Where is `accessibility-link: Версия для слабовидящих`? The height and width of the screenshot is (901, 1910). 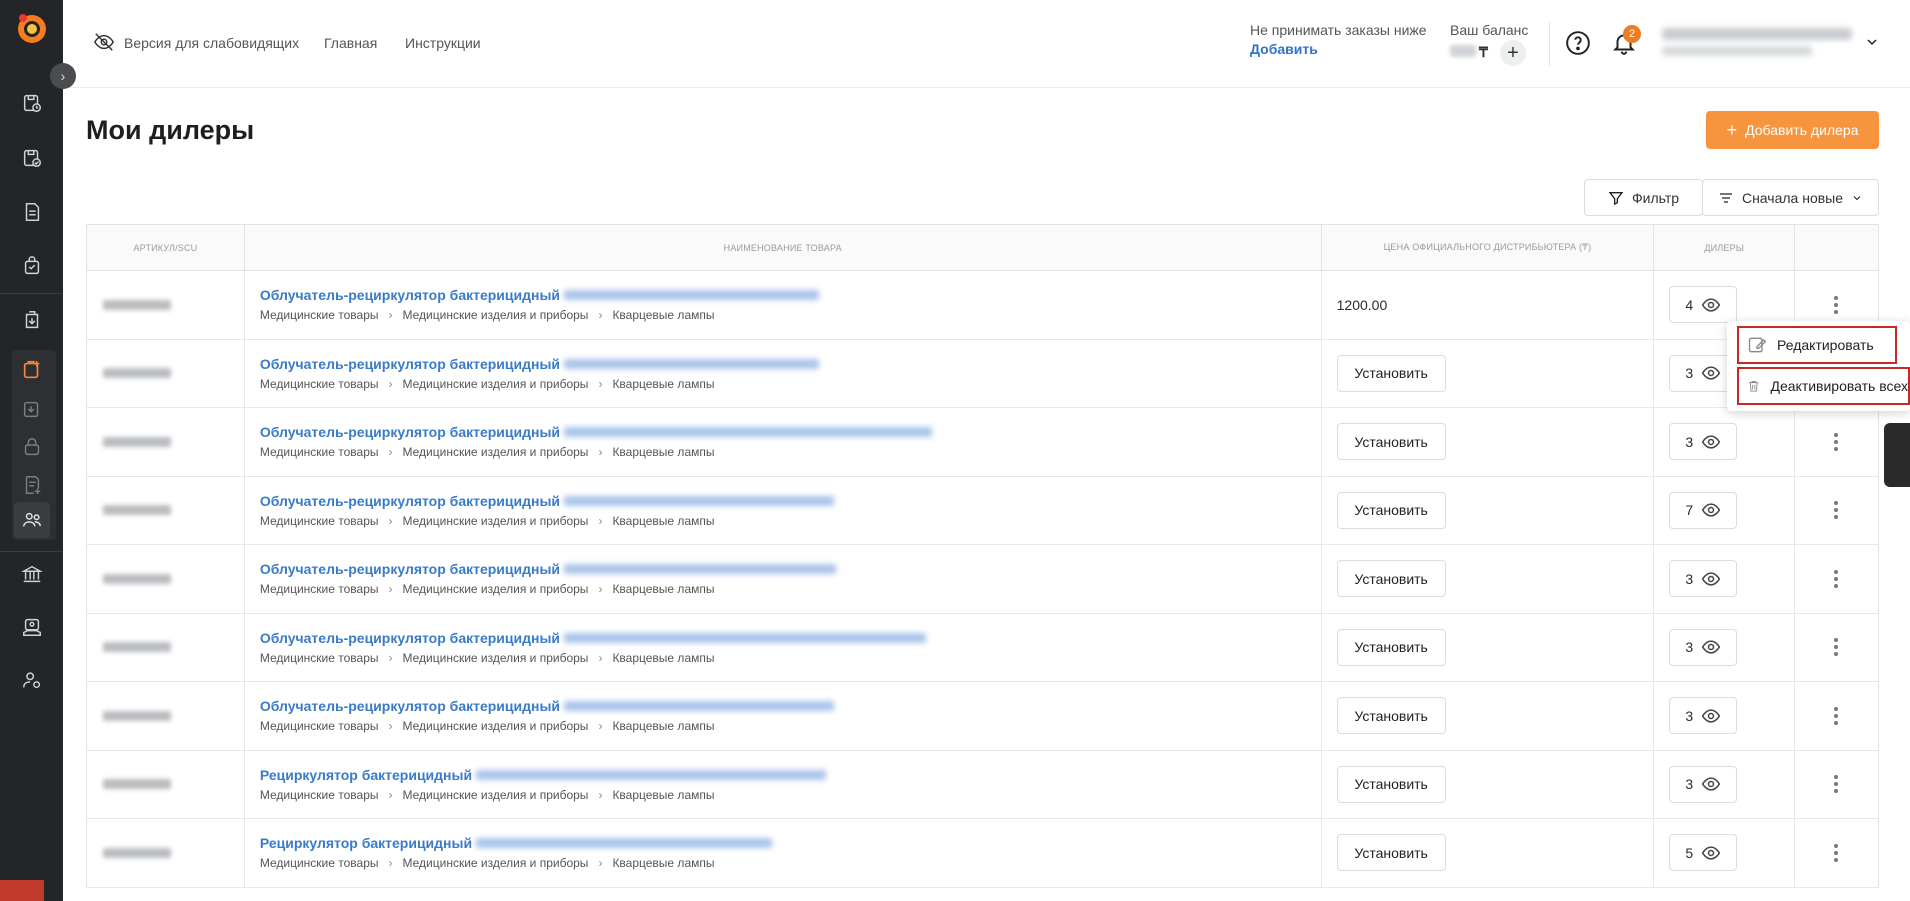
accessibility-link: Версия для слабовидящих is located at coordinates (211, 43).